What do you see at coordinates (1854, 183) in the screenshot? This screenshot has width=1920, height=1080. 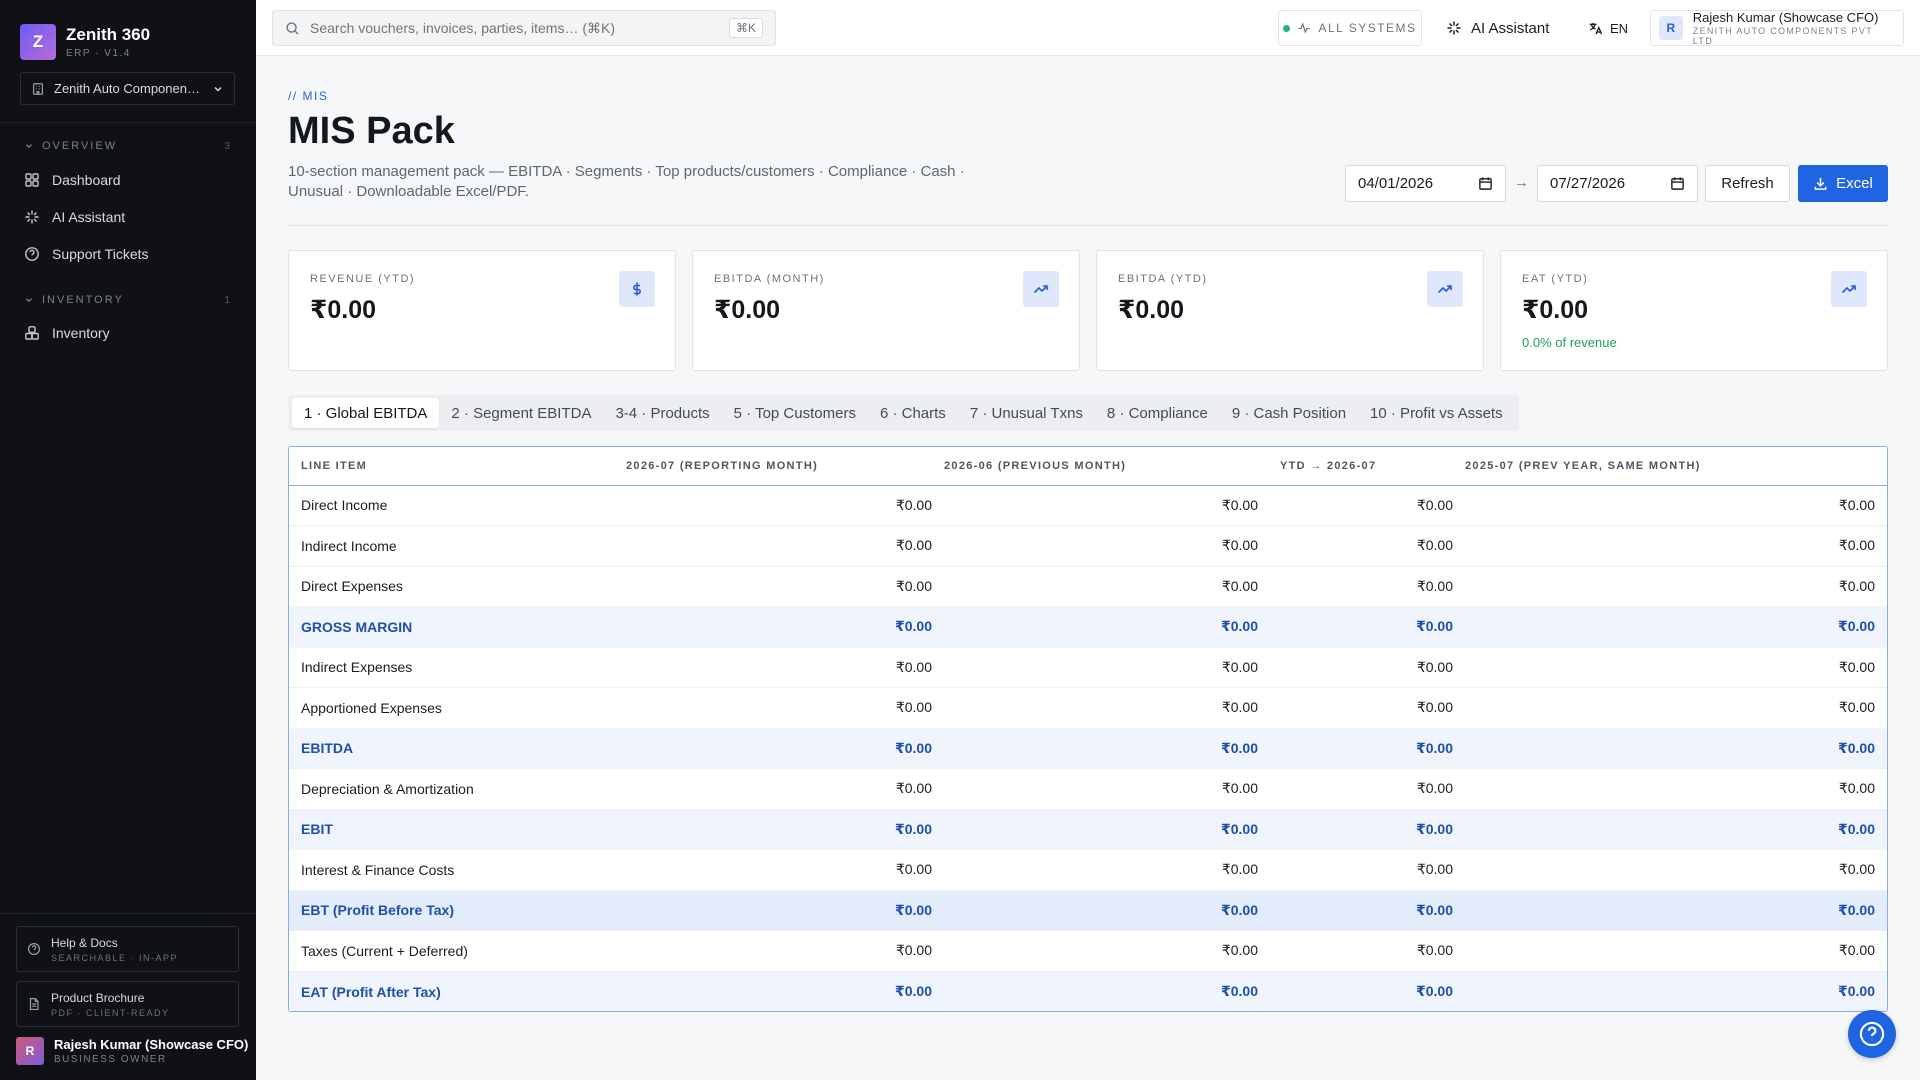 I see `excel-label: Excel` at bounding box center [1854, 183].